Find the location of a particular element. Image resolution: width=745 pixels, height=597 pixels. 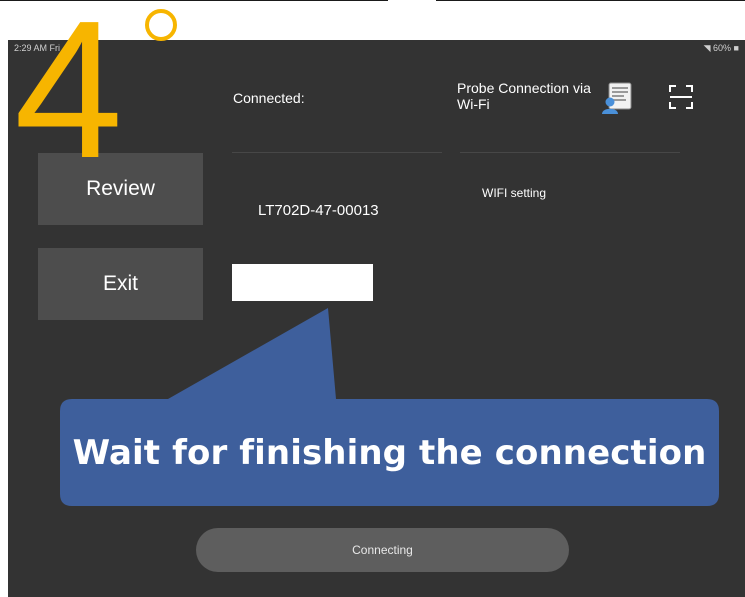

callout-text: Wait for finishing the connection is located at coordinates (389, 453).